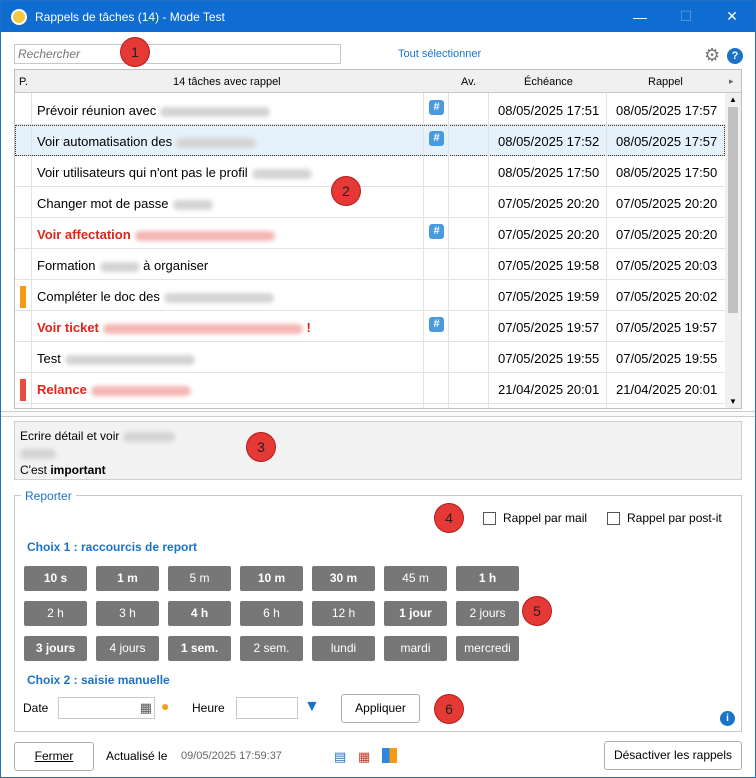 This screenshot has height=778, width=756. I want to click on task-text: Prévoir réunion avec, so click(154, 110).